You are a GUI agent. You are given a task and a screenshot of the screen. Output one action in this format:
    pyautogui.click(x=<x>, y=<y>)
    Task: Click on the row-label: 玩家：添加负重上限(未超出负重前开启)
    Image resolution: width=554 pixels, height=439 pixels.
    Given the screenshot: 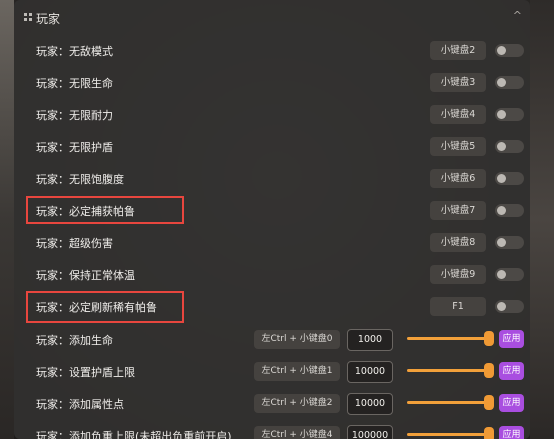 What is the action you would take?
    pyautogui.click(x=134, y=434)
    